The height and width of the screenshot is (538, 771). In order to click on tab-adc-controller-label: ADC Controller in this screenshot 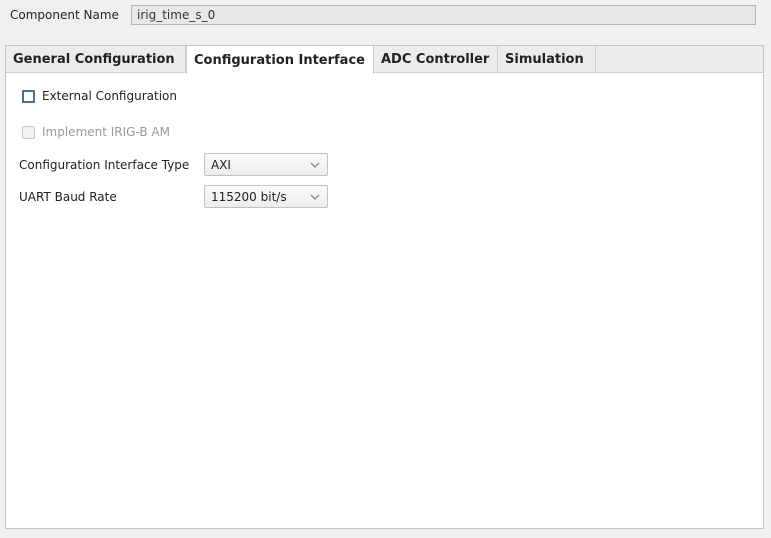, I will do `click(435, 59)`.